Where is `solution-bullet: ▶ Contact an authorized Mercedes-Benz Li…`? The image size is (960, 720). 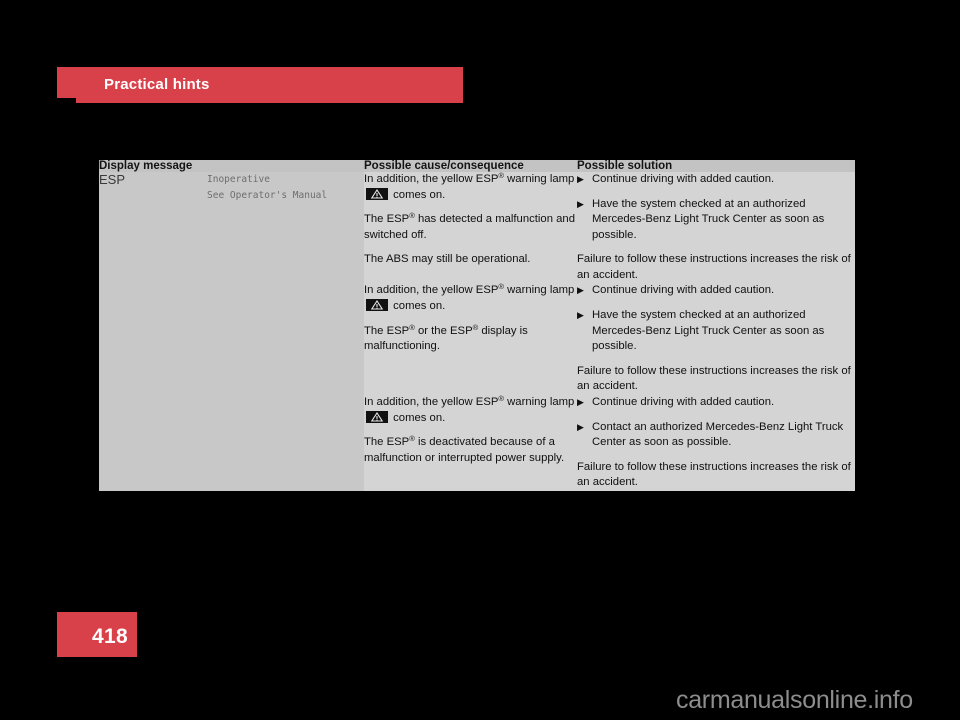
solution-bullet: ▶ Contact an authorized Mercedes-Benz Li… is located at coordinates (716, 435).